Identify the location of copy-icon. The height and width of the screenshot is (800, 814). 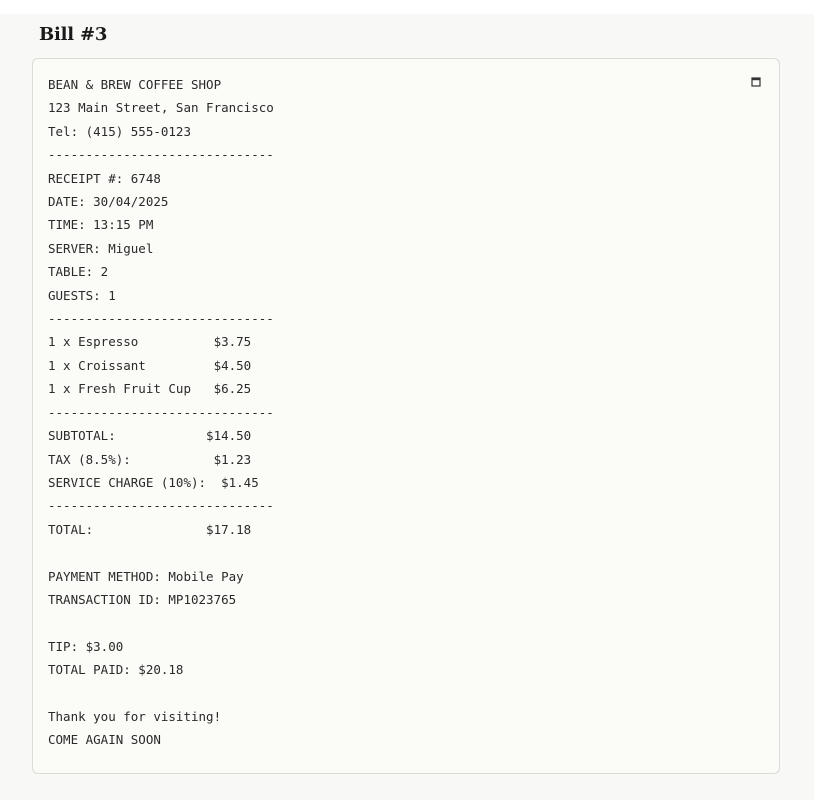
(756, 82).